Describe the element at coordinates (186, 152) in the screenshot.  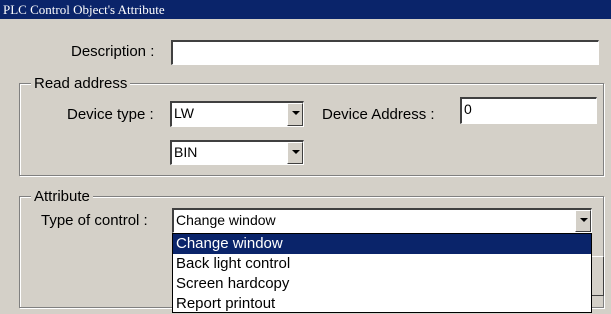
I see `format-value: BIN` at that location.